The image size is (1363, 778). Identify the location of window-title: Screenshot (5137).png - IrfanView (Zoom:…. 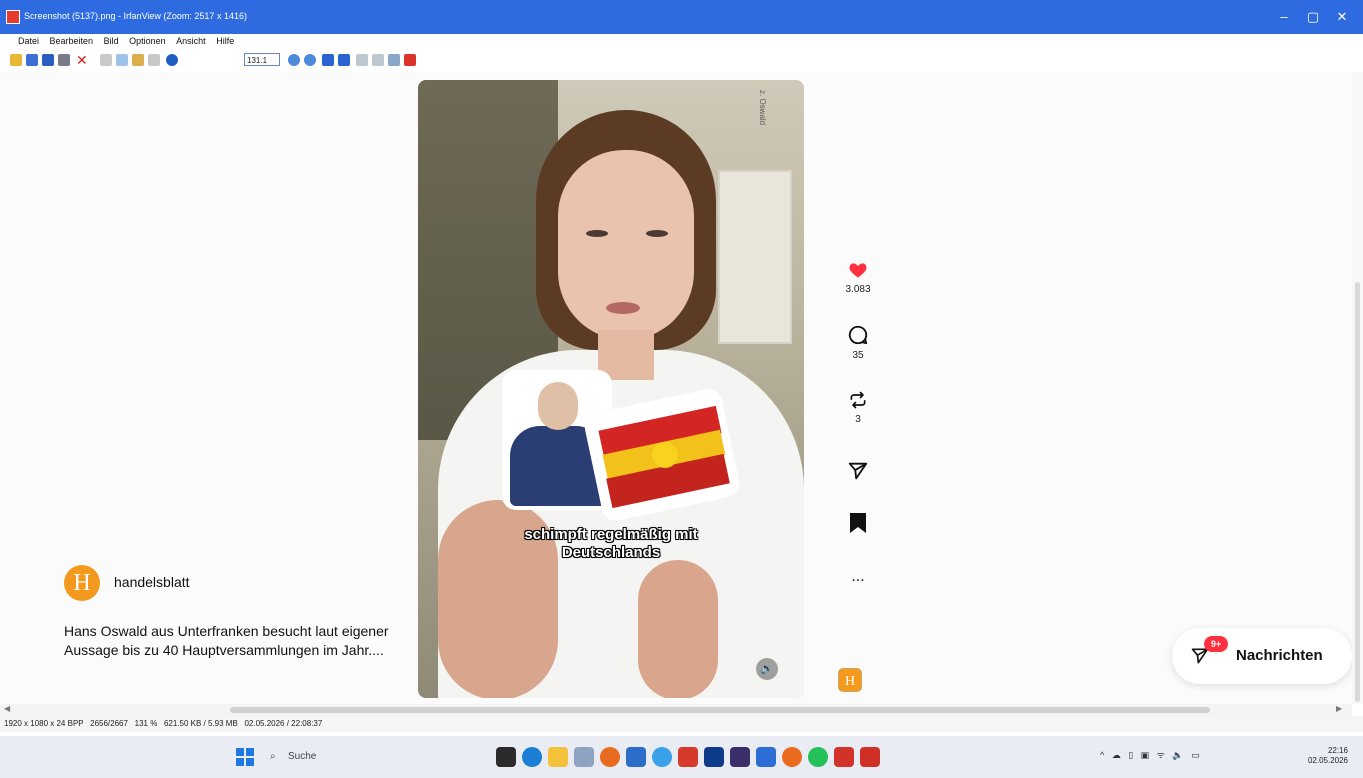
(135, 16).